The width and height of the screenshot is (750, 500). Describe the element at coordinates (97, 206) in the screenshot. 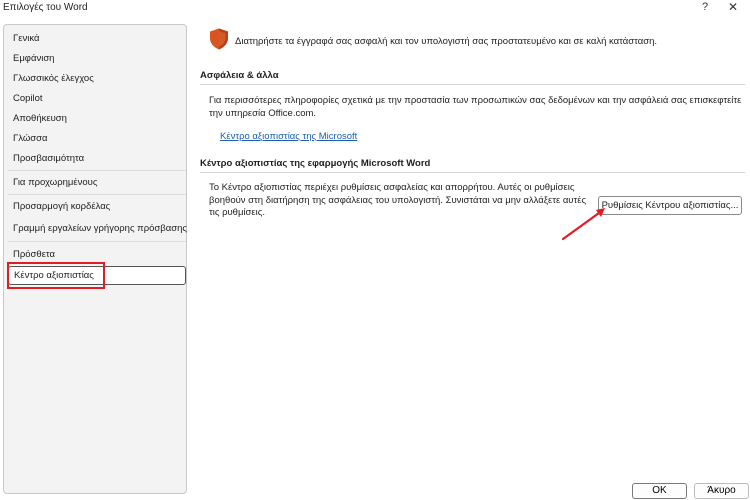

I see `sidebar-item-customize-ribbon: Προσαρμογή κορδέλας` at that location.